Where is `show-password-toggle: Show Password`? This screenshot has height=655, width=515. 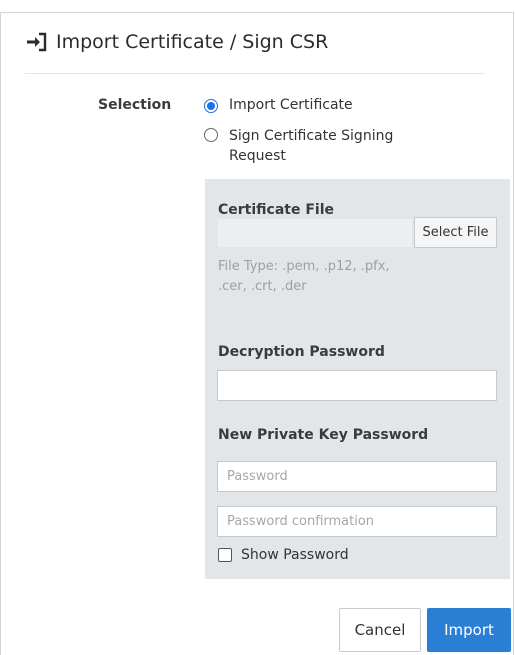 show-password-toggle: Show Password is located at coordinates (283, 555).